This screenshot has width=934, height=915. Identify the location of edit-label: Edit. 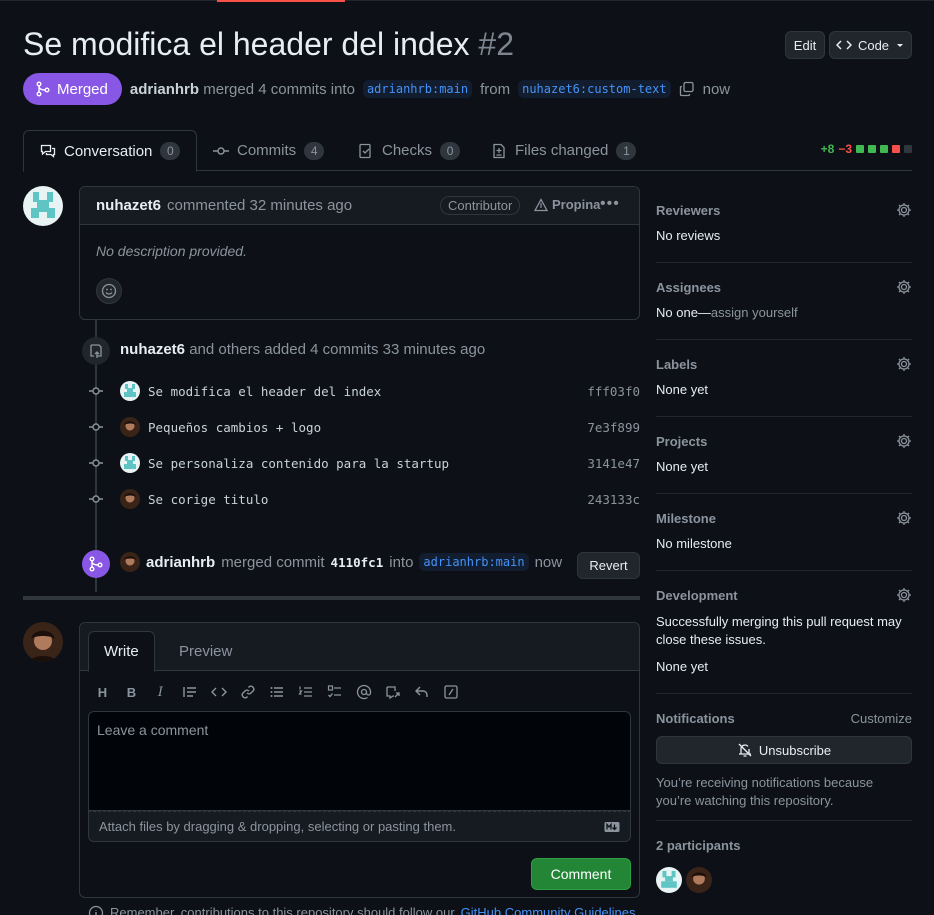
(805, 45).